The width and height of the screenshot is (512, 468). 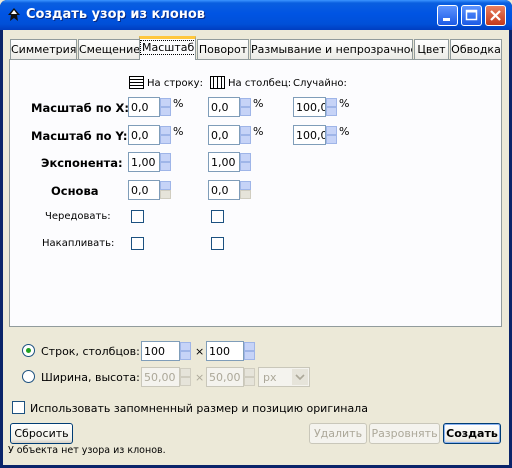 What do you see at coordinates (446, 19) in the screenshot?
I see `minimize-icon` at bounding box center [446, 19].